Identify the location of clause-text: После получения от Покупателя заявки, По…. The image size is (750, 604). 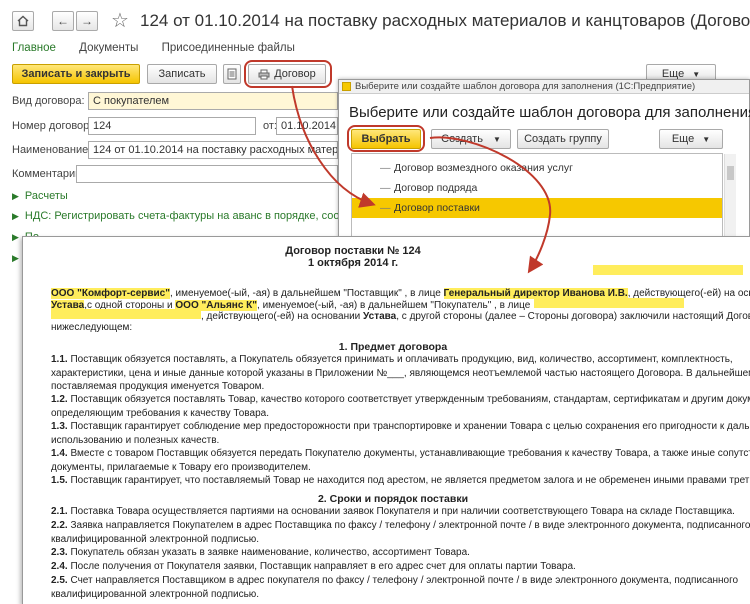
(321, 566).